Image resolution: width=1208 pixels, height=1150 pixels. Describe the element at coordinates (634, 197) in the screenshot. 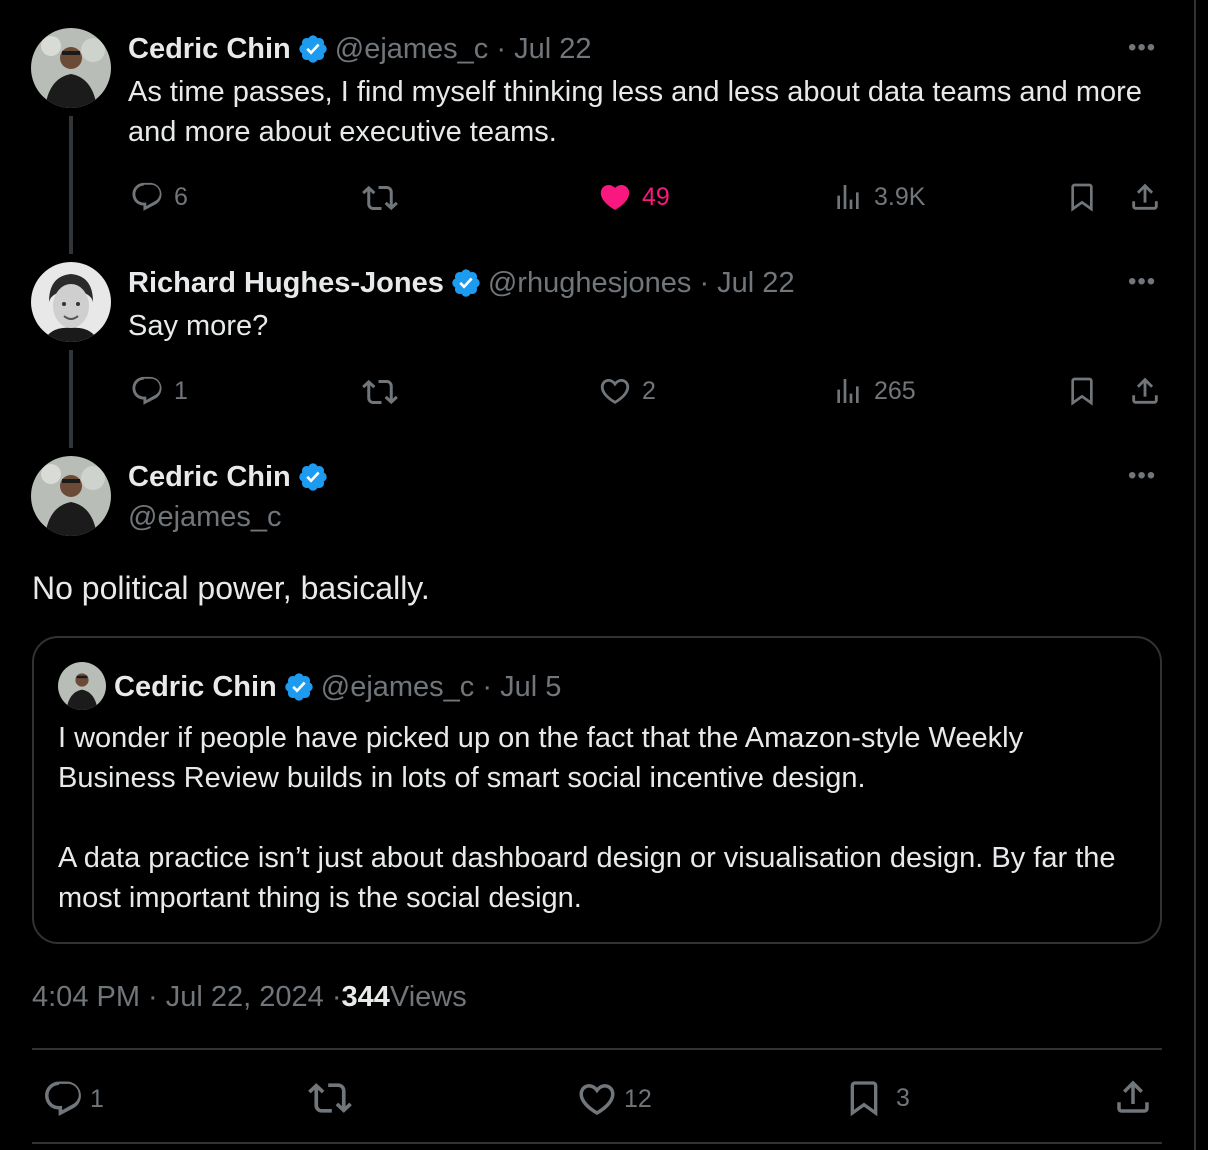

I see `tweet1-like-button: 49` at that location.